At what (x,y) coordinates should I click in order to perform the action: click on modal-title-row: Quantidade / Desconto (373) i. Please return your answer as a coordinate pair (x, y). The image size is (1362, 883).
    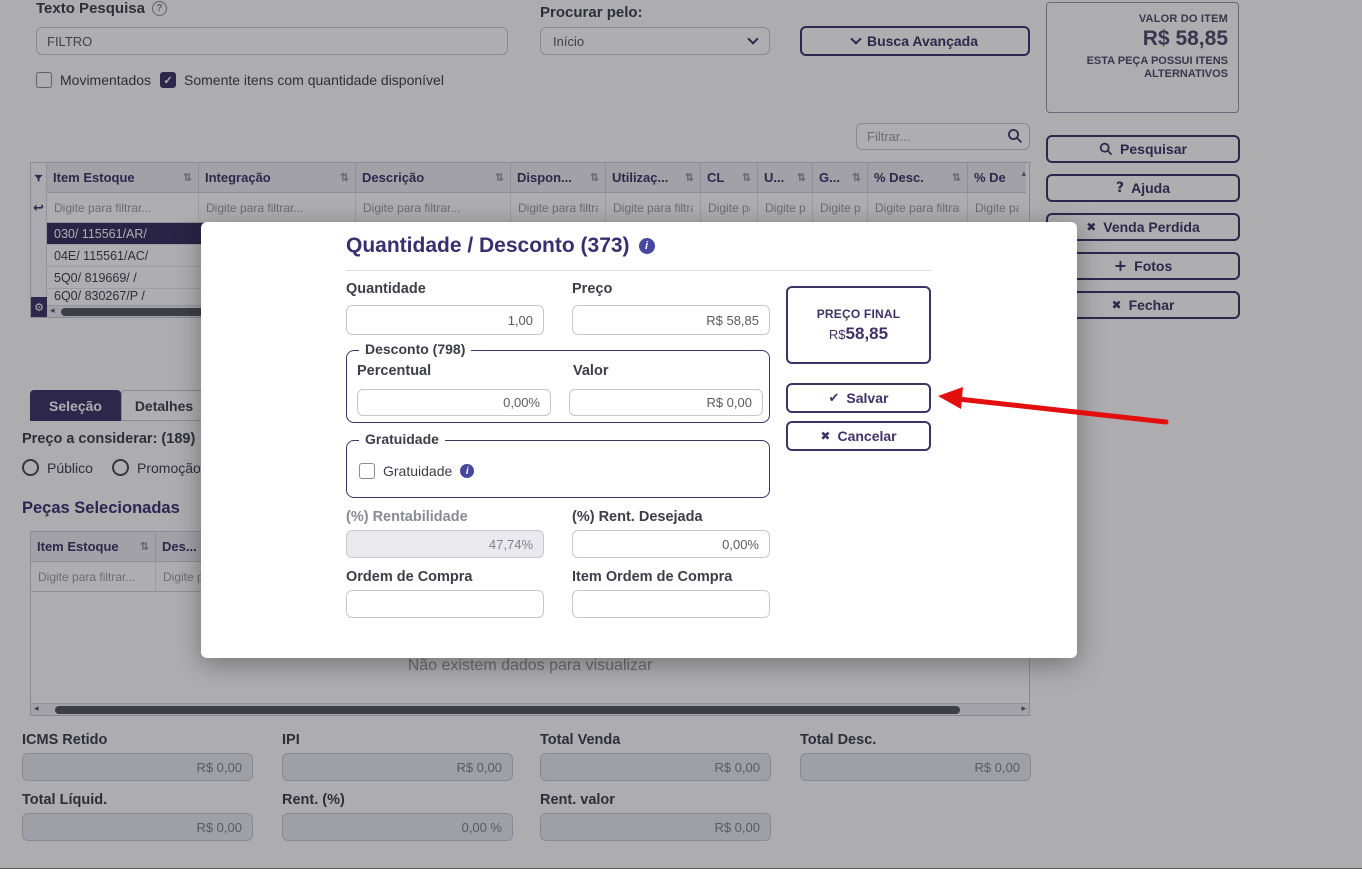
    Looking at the image, I should click on (500, 246).